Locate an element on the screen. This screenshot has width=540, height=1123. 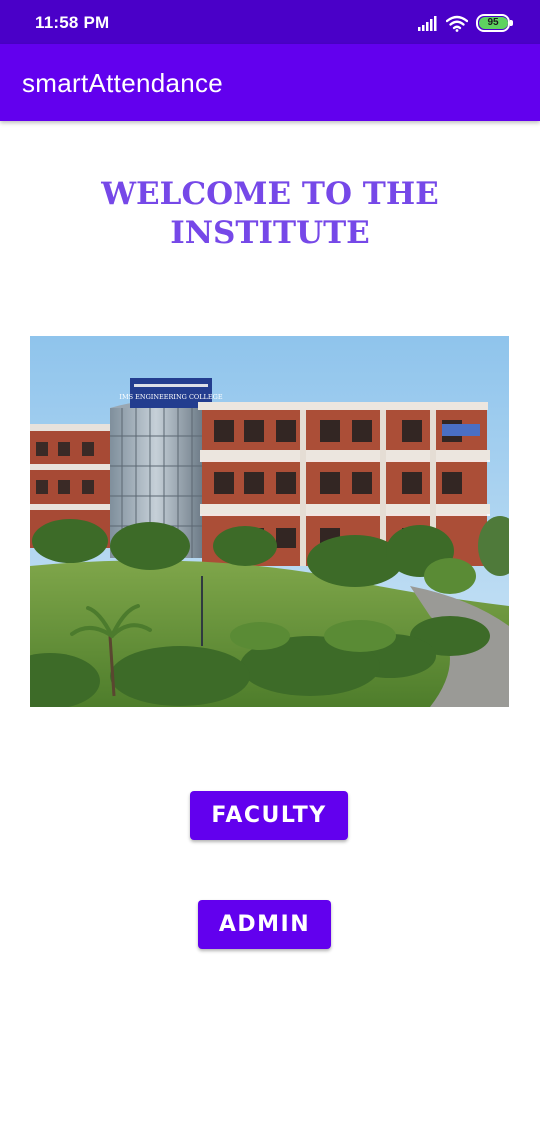
battery-tip is located at coordinates (511, 23).